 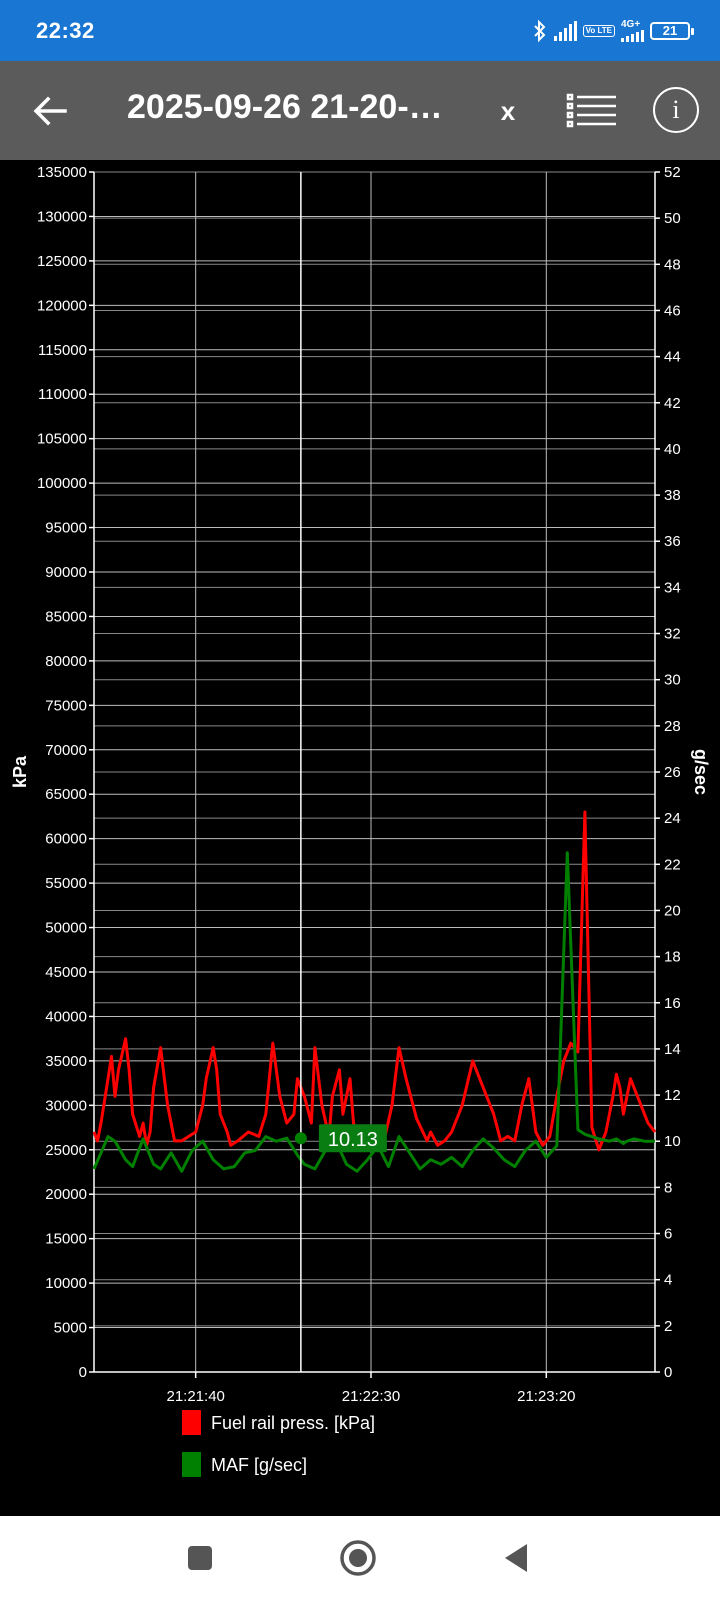 I want to click on right-tick-label: 24, so click(x=672, y=818).